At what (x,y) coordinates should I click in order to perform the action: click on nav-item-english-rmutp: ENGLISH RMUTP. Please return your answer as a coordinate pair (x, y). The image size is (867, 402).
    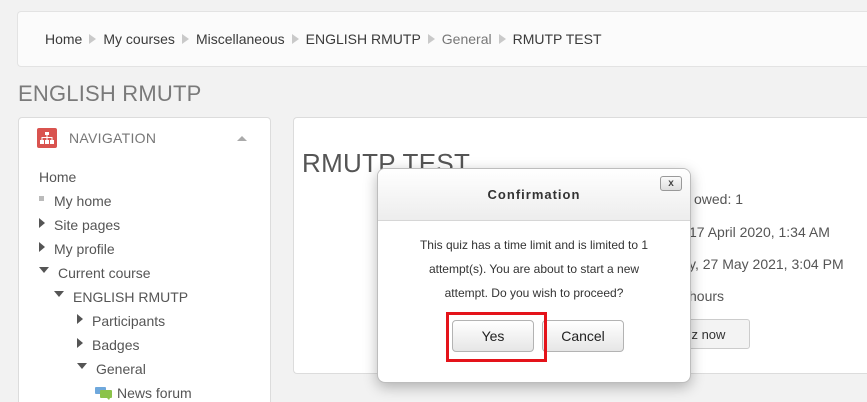
    Looking at the image, I should click on (115, 297).